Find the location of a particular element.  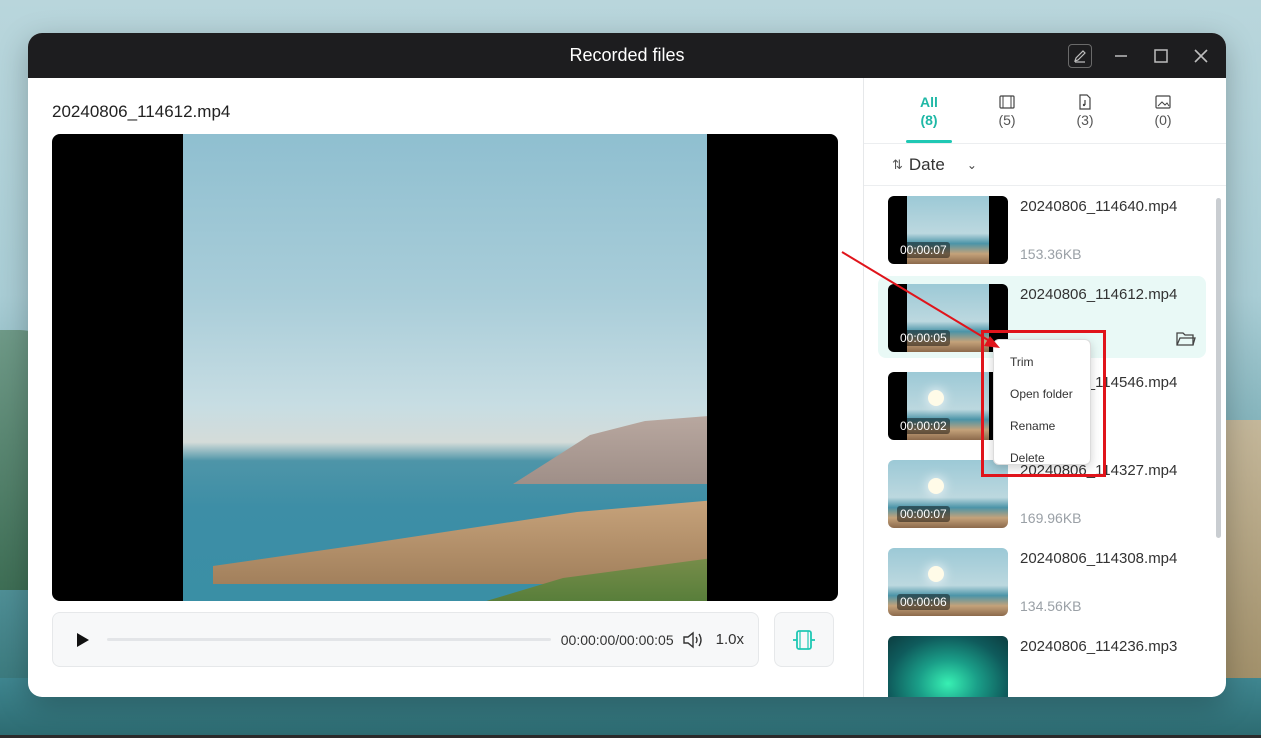

chevron-down-icon: ⌄ is located at coordinates (971, 164).